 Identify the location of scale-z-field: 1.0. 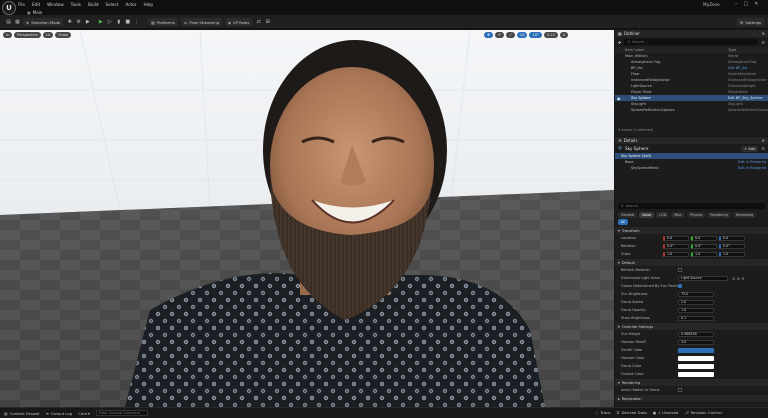
(732, 254).